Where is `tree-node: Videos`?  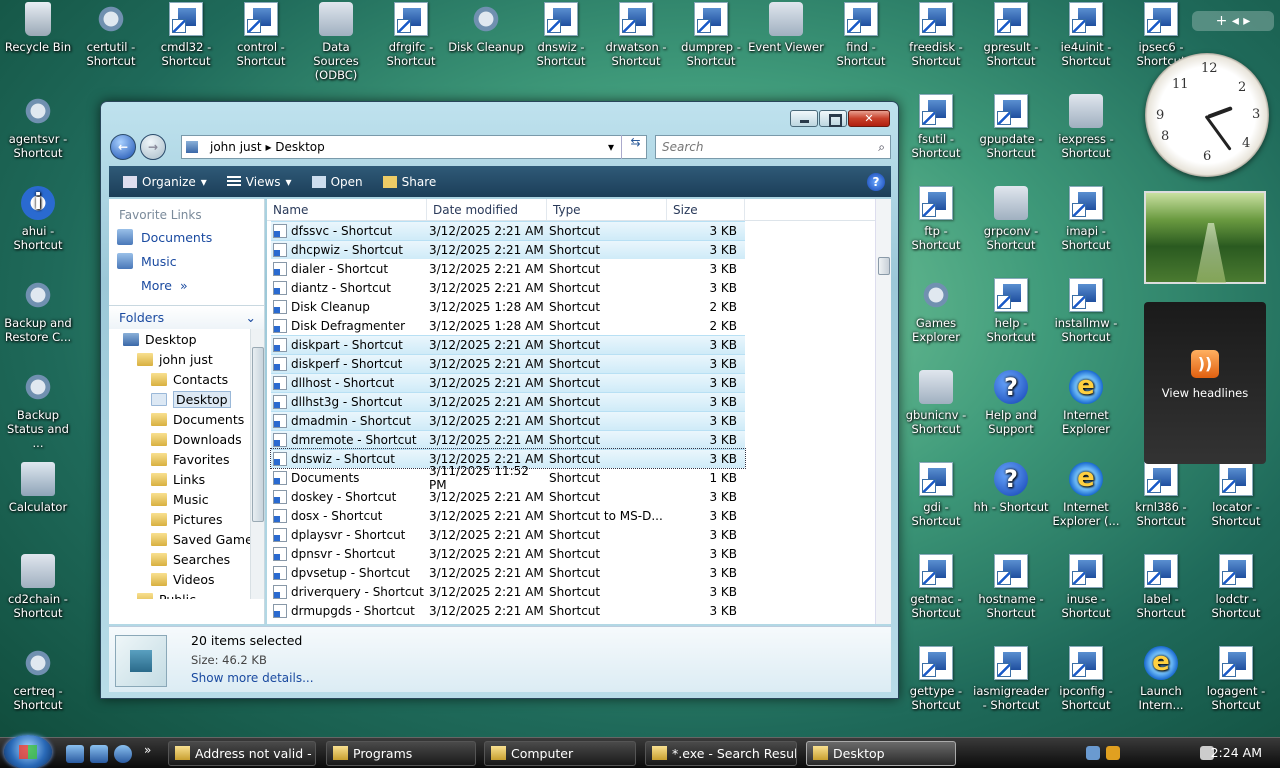 tree-node: Videos is located at coordinates (186, 579).